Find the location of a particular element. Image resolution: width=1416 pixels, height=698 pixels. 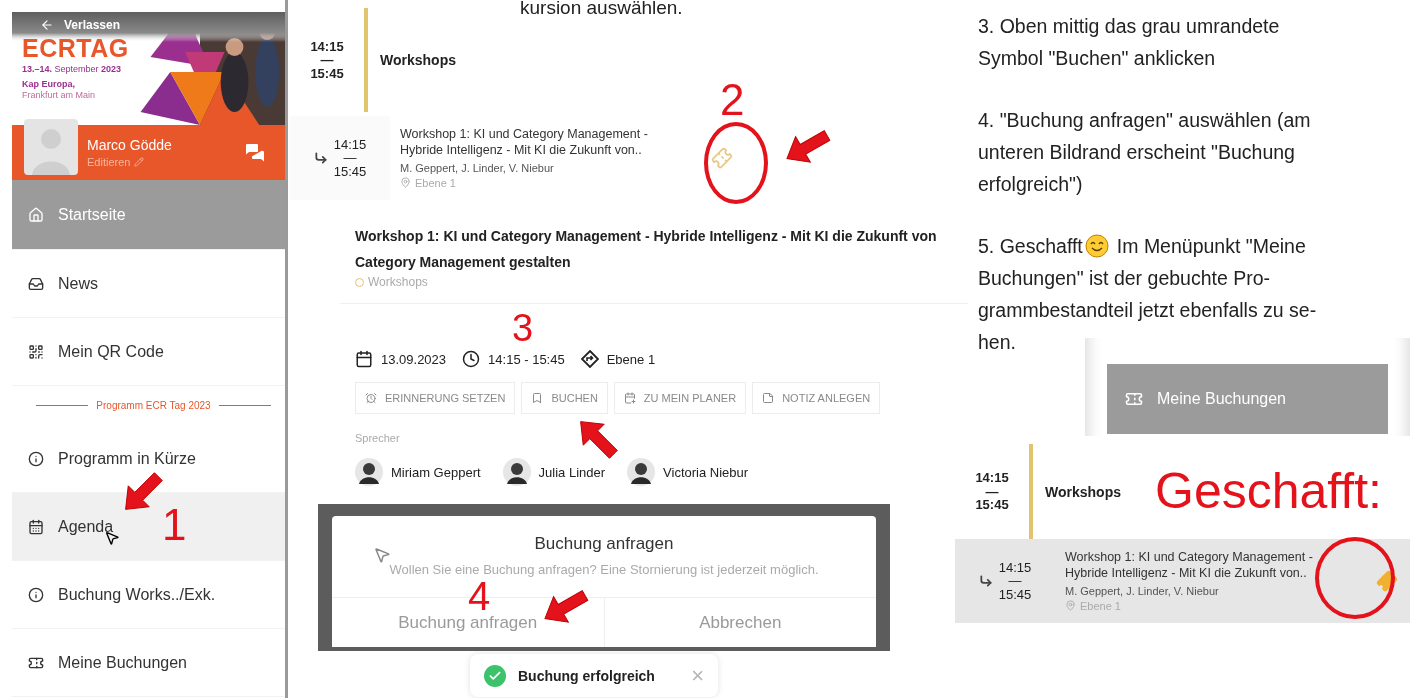

tray-icon is located at coordinates (36, 283).